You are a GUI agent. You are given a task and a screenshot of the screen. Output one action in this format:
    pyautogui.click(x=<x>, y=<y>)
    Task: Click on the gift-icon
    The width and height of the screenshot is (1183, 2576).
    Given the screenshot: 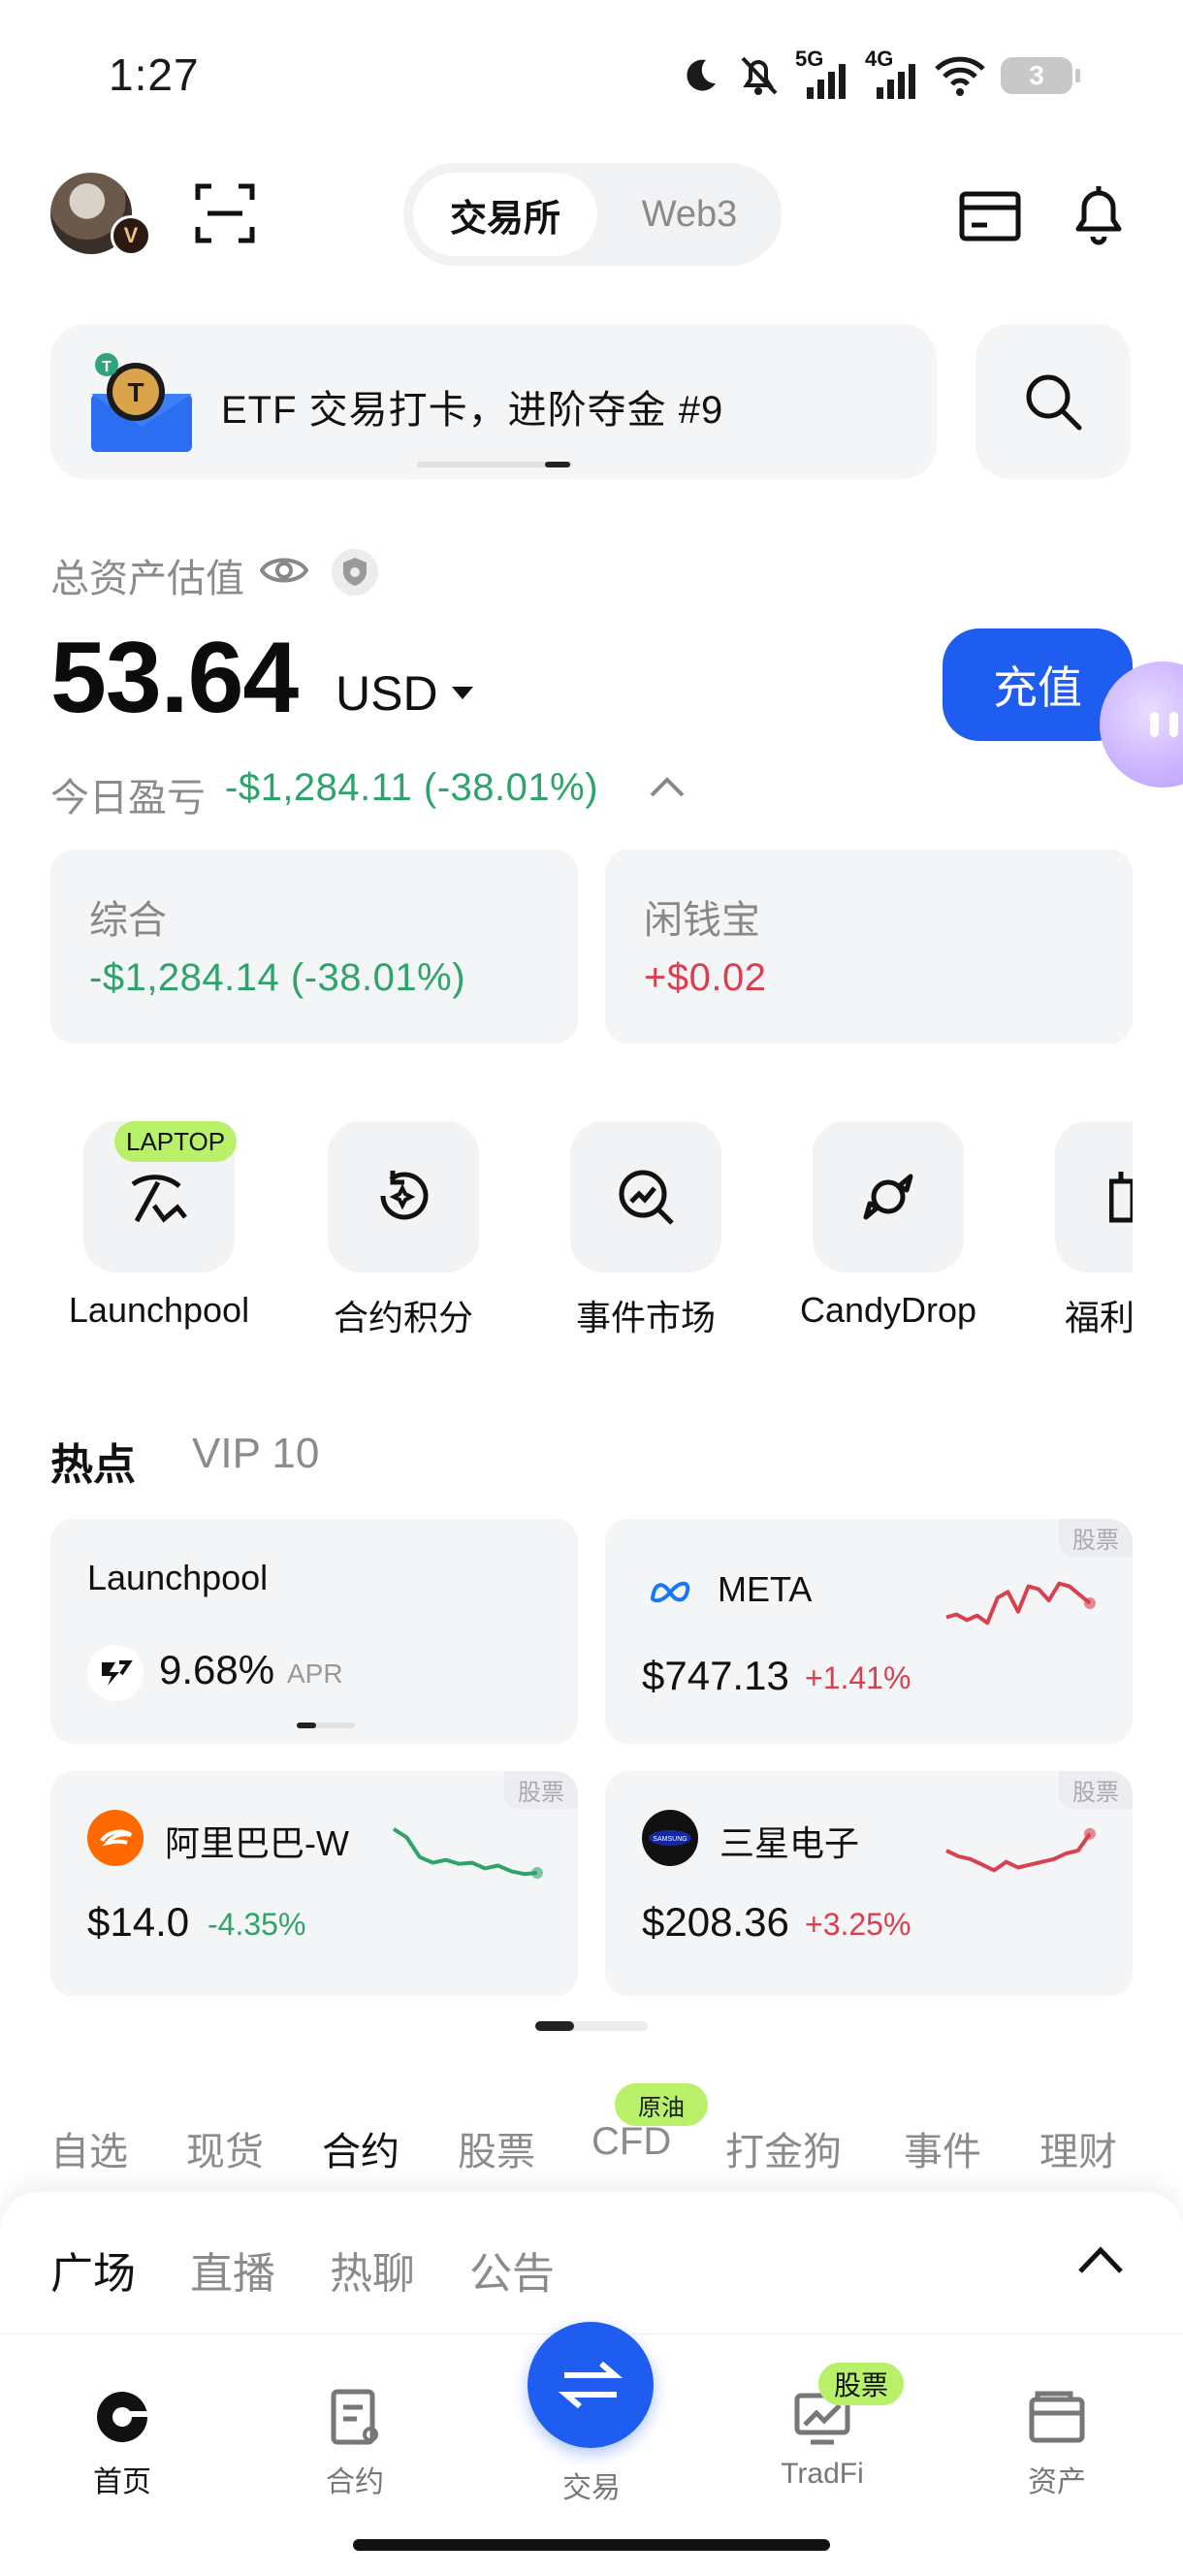 What is the action you would take?
    pyautogui.click(x=1121, y=1197)
    